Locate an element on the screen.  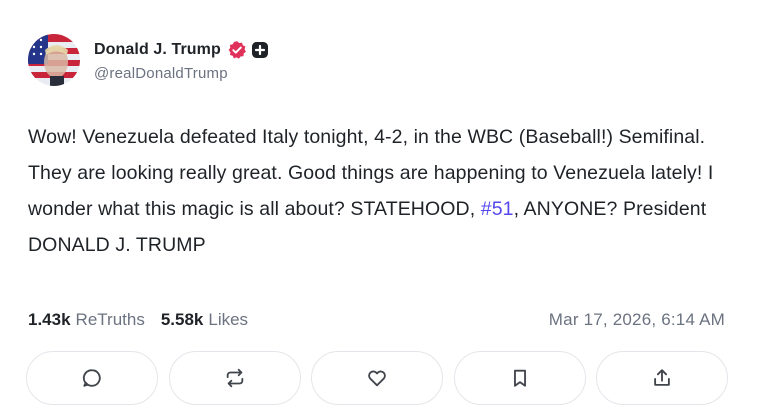
author-handle: @realDonaldTrump is located at coordinates (181, 73).